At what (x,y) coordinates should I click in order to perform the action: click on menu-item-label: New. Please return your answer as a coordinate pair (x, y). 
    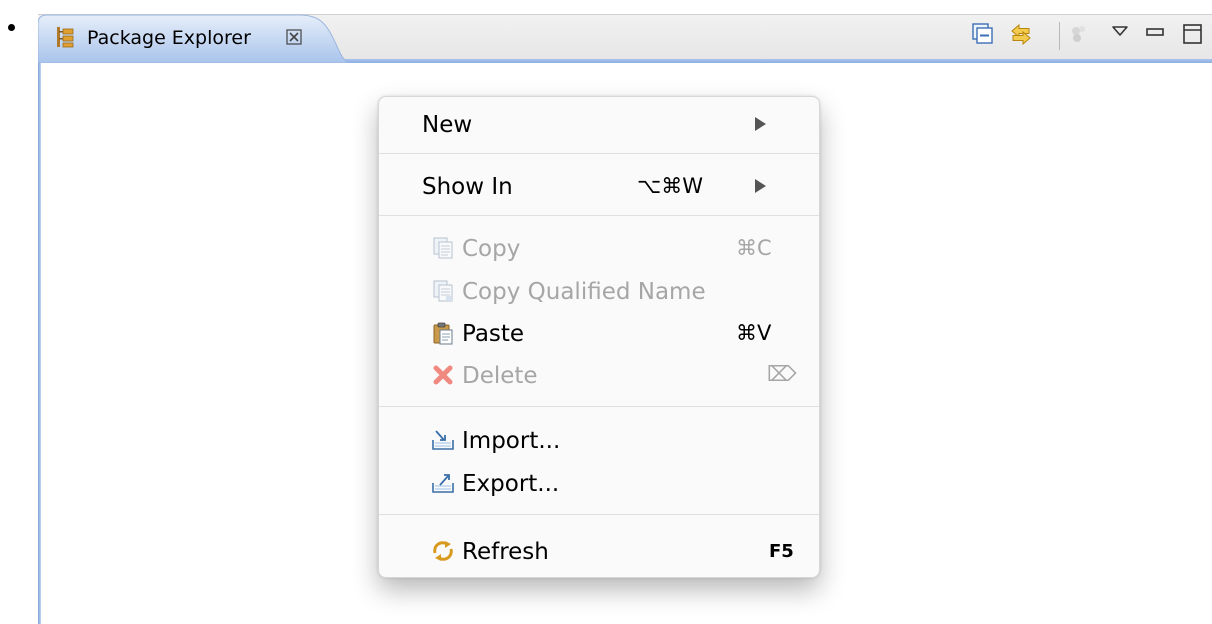
    Looking at the image, I should click on (447, 125).